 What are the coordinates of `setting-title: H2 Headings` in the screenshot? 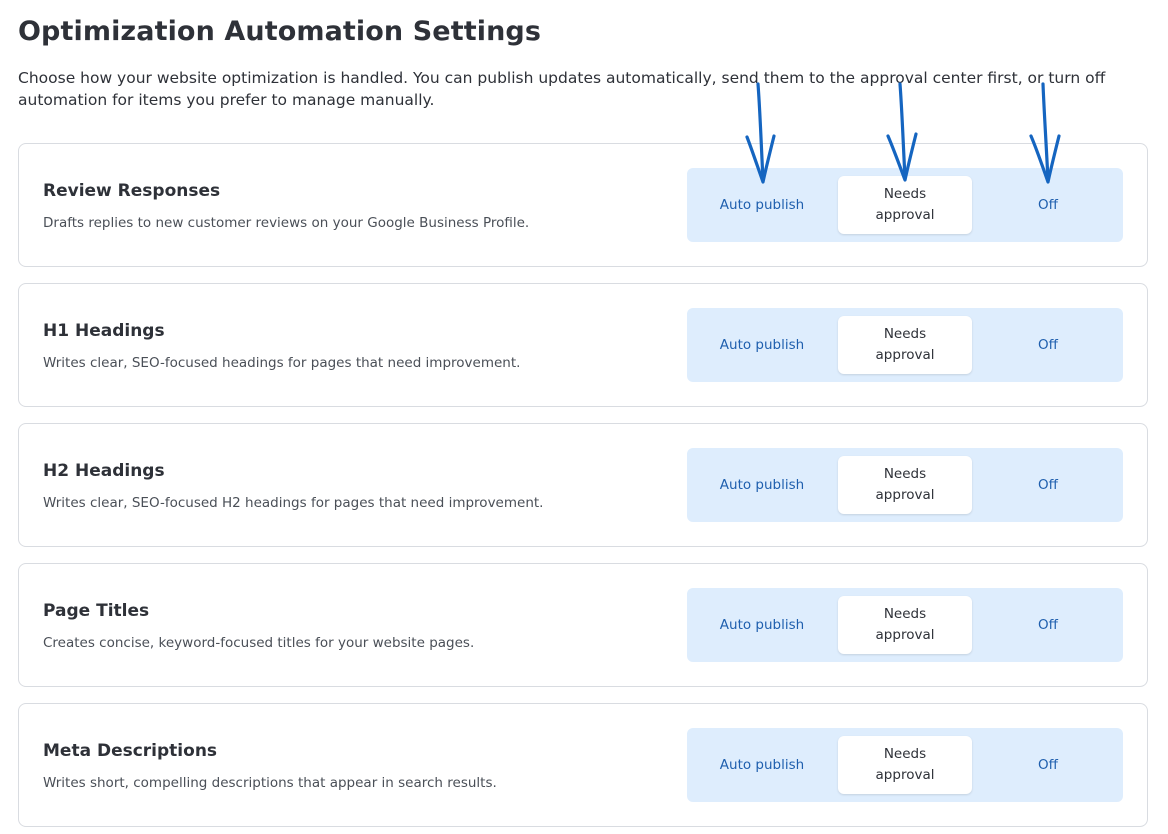 It's located at (104, 471).